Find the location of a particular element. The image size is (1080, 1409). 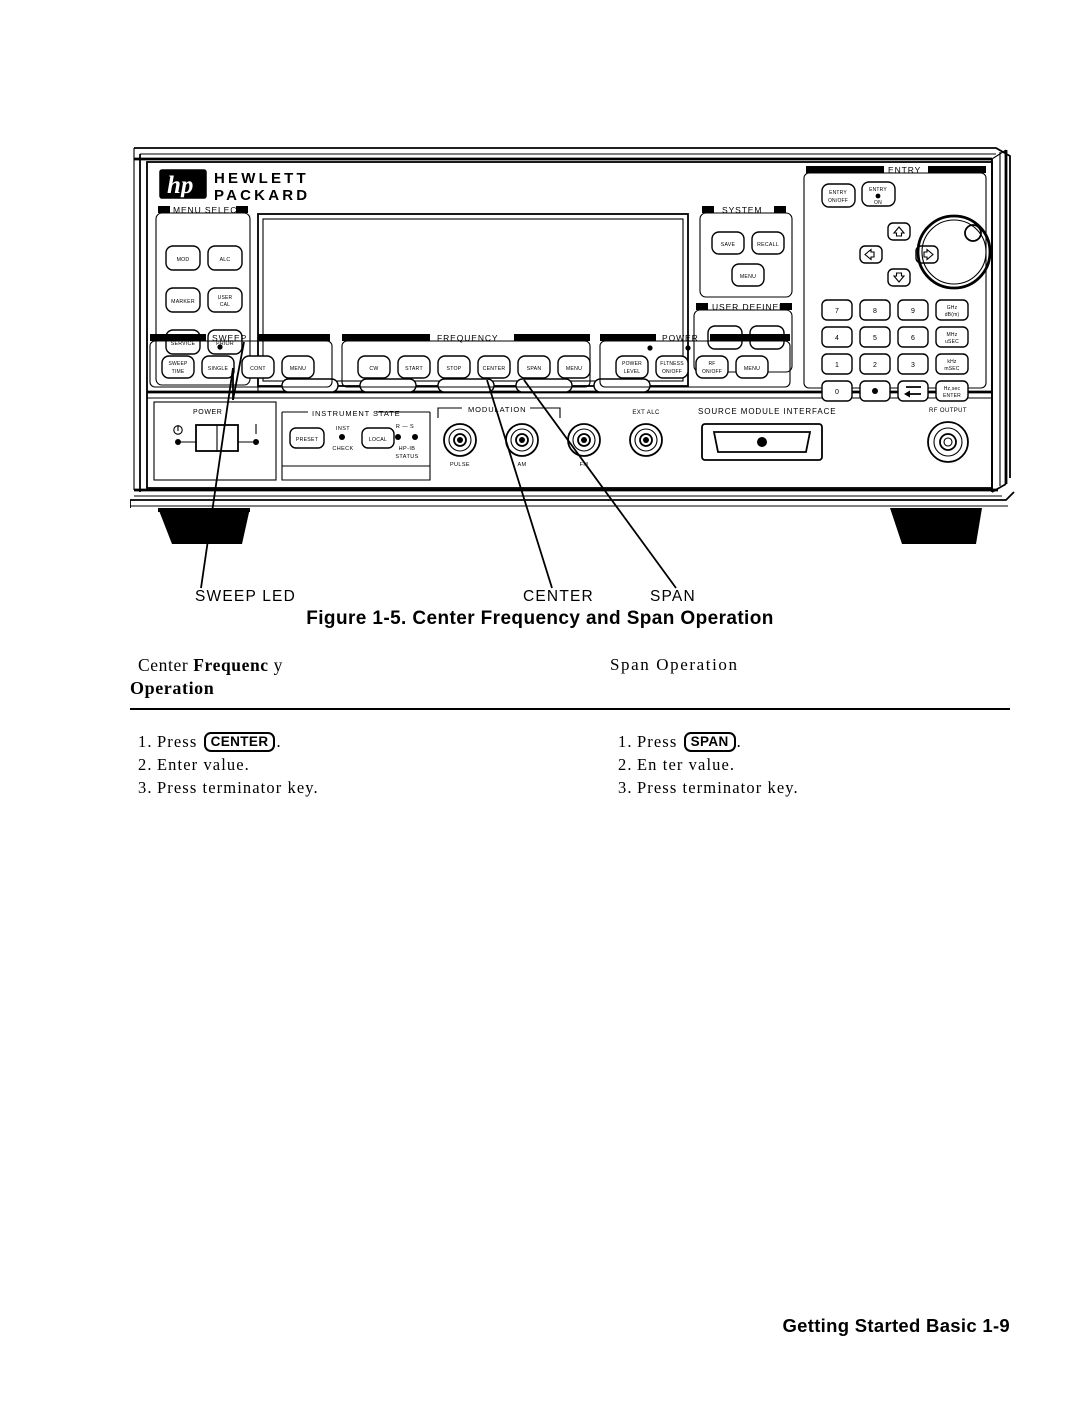

callout-center: CENTER is located at coordinates (558, 596).